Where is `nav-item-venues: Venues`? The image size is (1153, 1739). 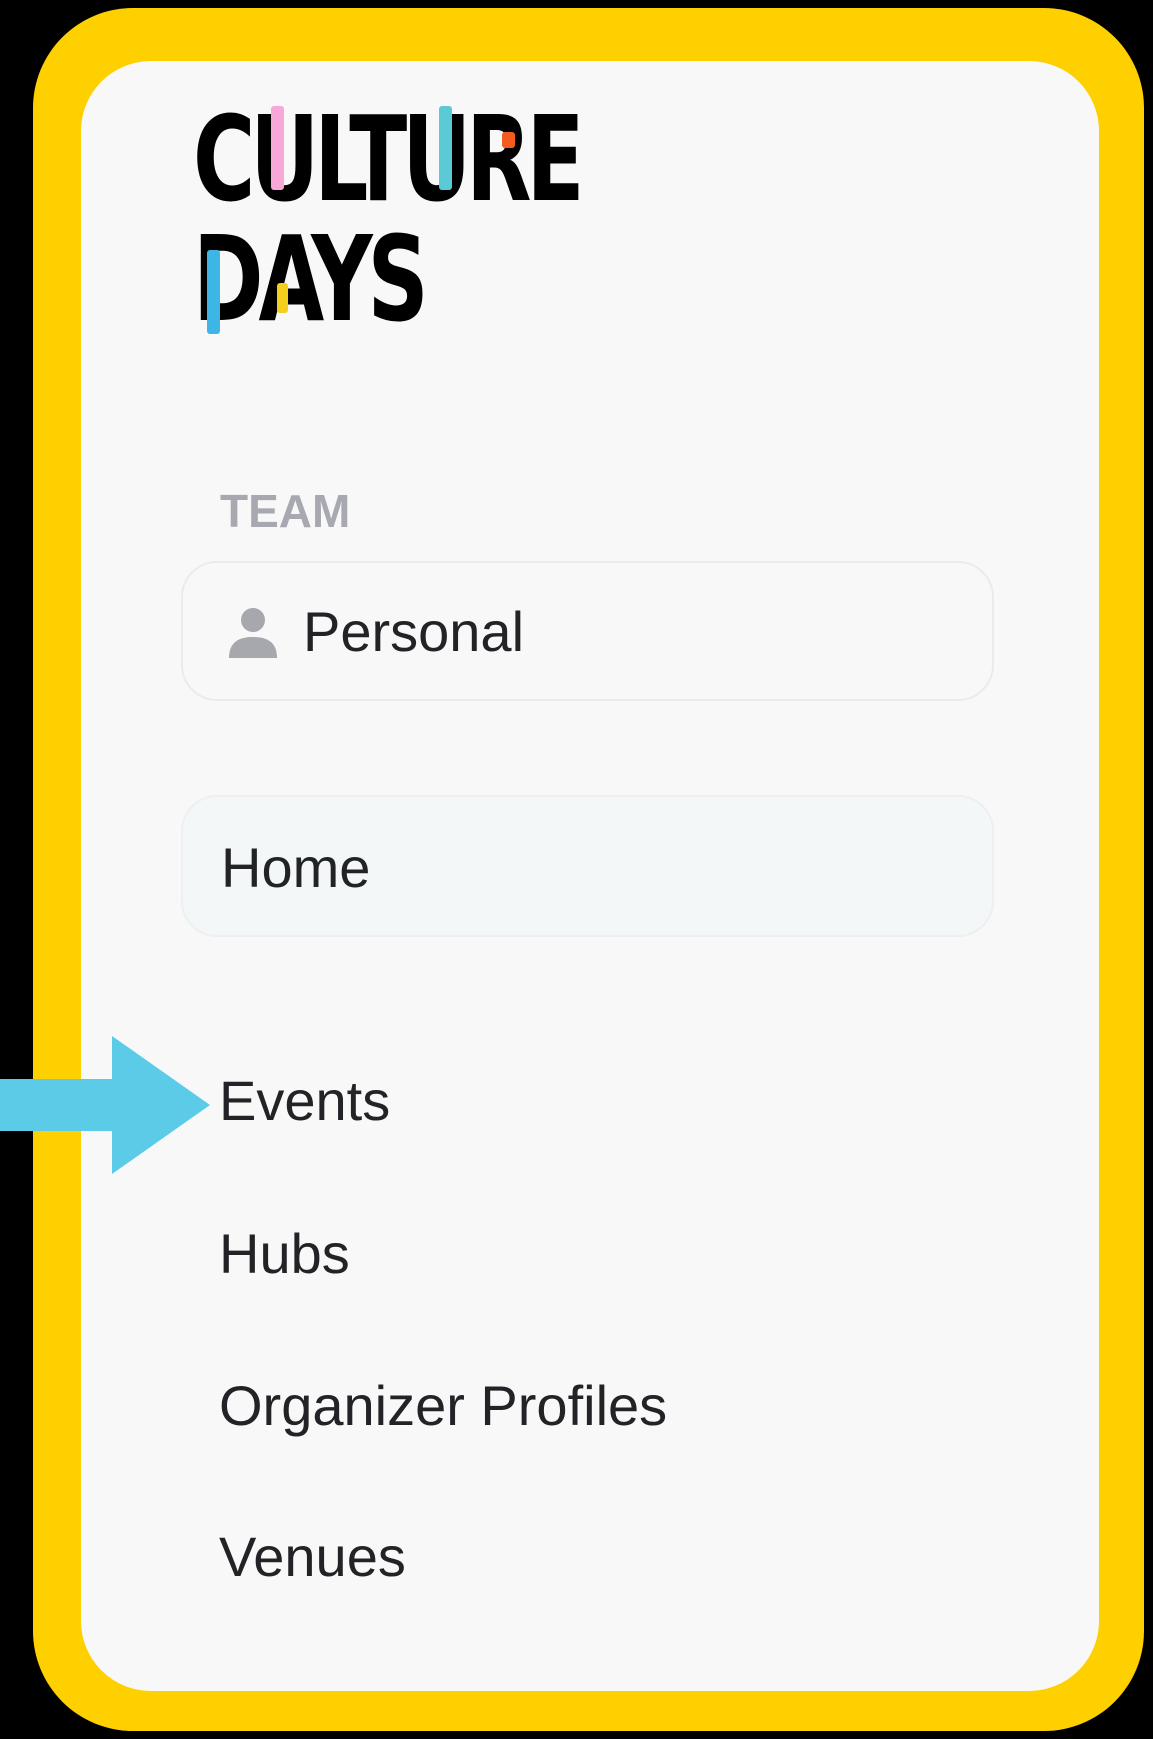
nav-item-venues: Venues is located at coordinates (587, 1557).